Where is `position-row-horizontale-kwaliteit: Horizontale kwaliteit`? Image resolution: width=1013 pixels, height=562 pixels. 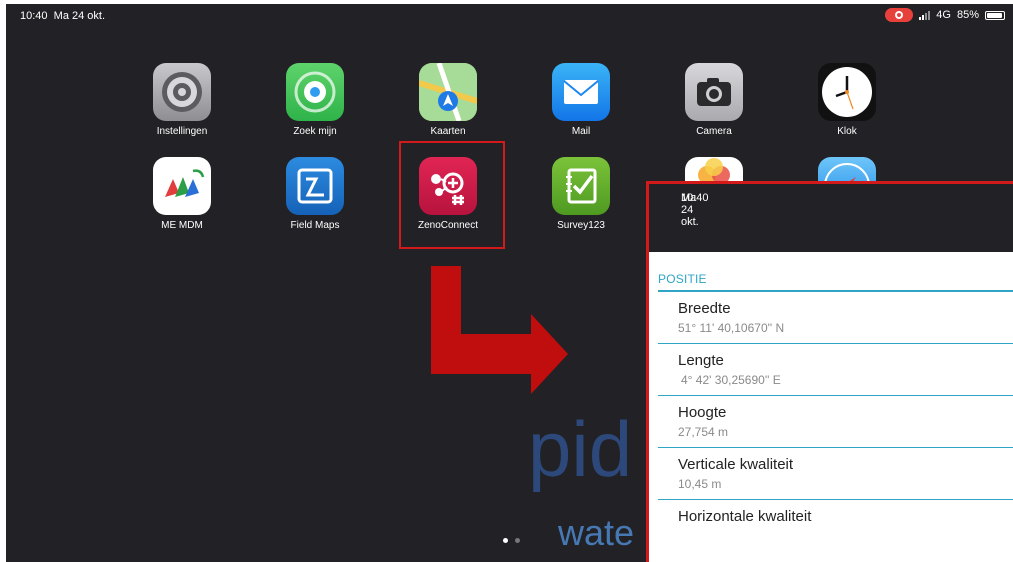 position-row-horizontale-kwaliteit: Horizontale kwaliteit is located at coordinates (835, 526).